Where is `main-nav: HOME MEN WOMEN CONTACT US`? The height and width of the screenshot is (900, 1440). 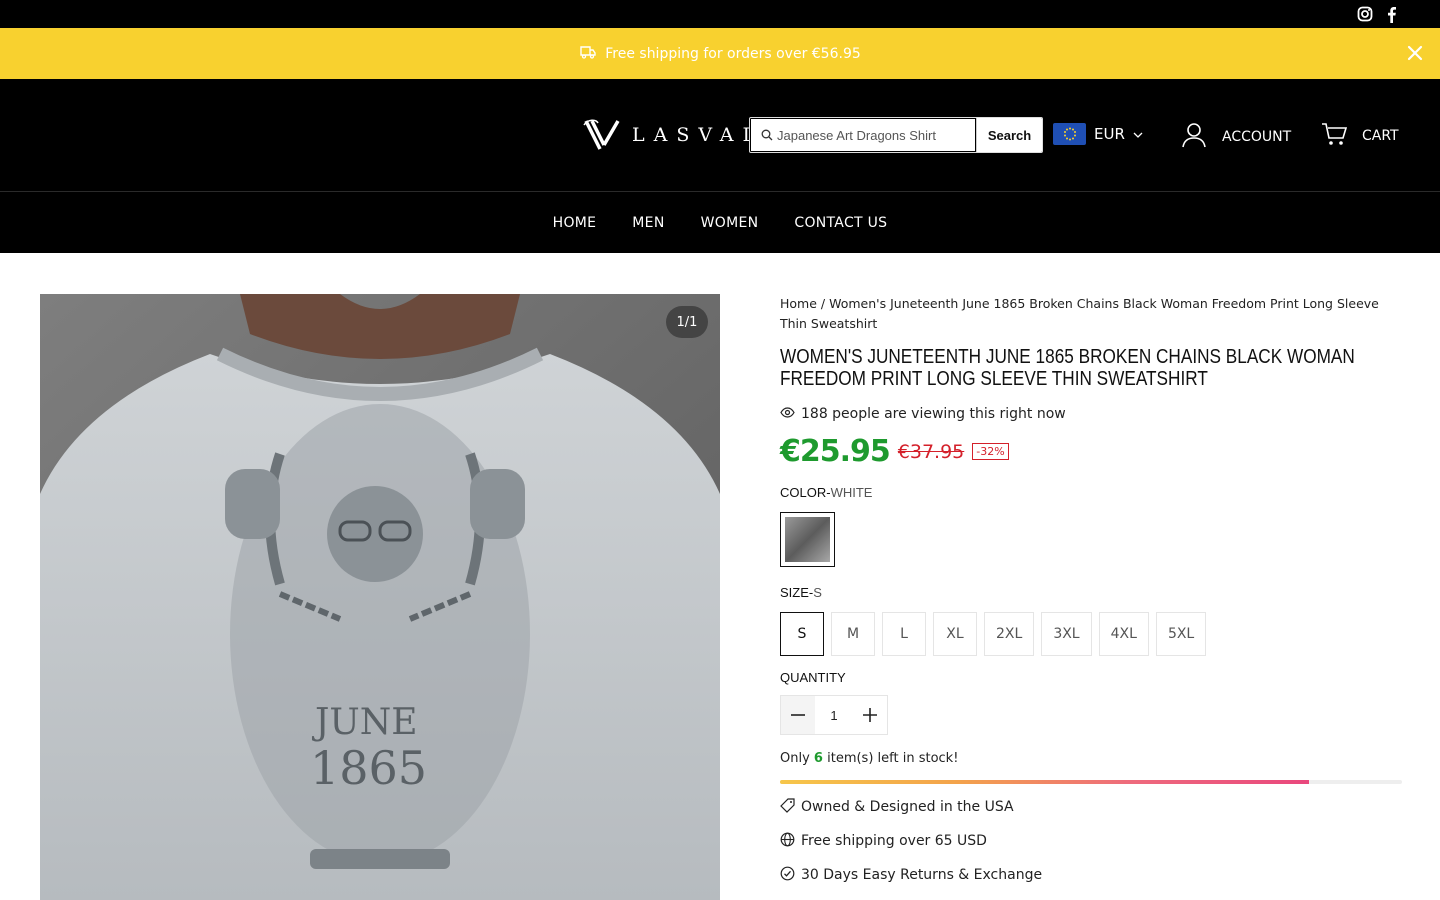
main-nav: HOME MEN WOMEN CONTACT US is located at coordinates (720, 222).